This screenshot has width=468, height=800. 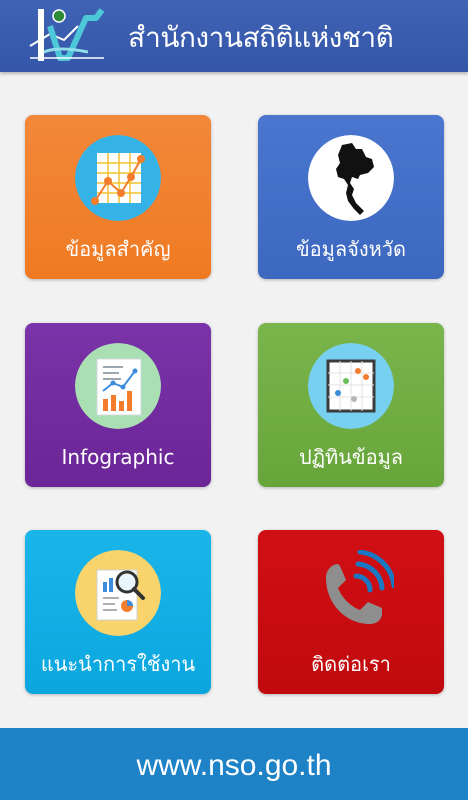 What do you see at coordinates (118, 249) in the screenshot?
I see `tile-label: ข้อมูลสำคัญ` at bounding box center [118, 249].